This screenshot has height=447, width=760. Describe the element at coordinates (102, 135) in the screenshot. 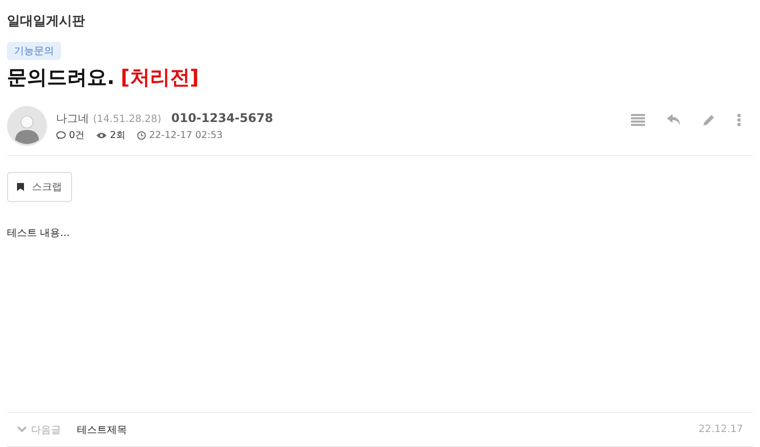

I see `eye-icon` at that location.